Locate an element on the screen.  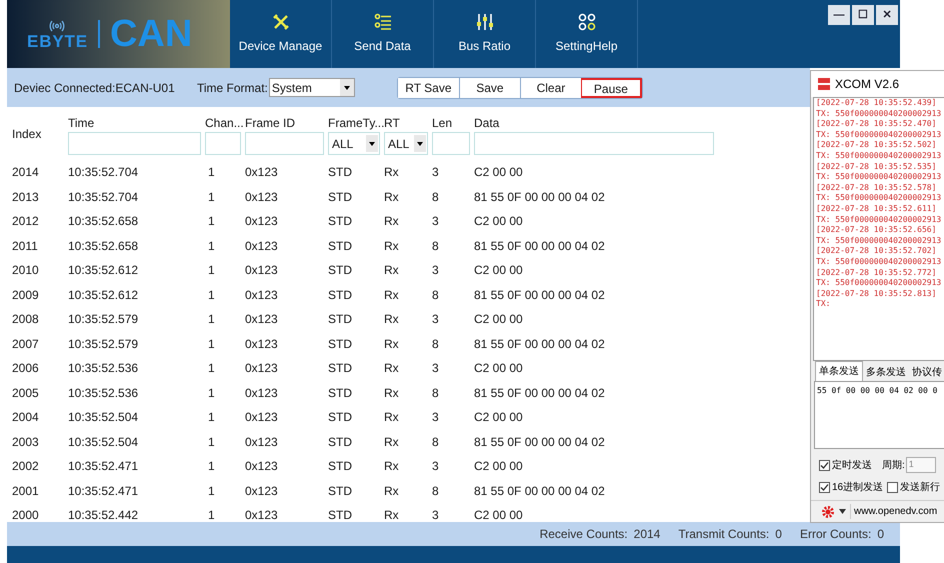
log-line: [2022-07-28 10:35:52.611] is located at coordinates (877, 209).